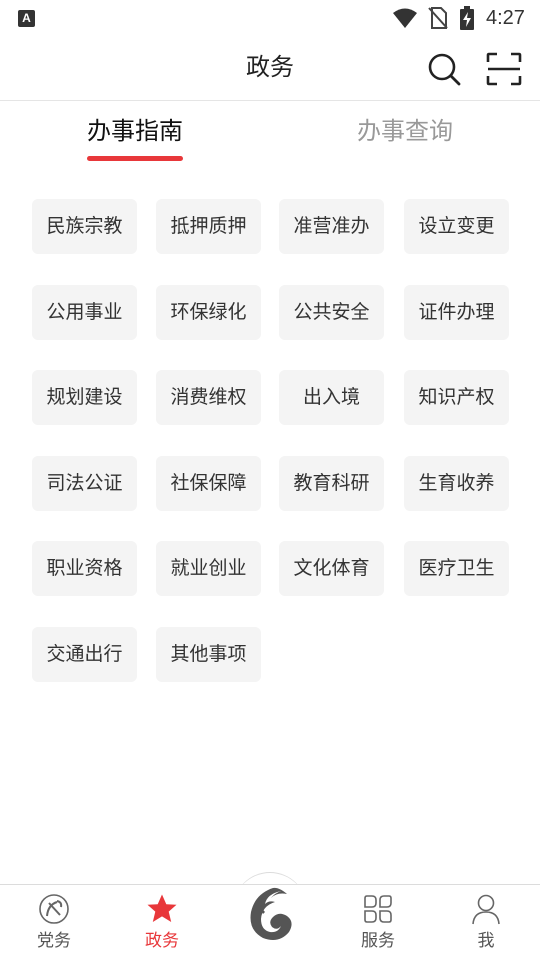 The width and height of the screenshot is (540, 960). What do you see at coordinates (444, 69) in the screenshot?
I see `search-icon` at bounding box center [444, 69].